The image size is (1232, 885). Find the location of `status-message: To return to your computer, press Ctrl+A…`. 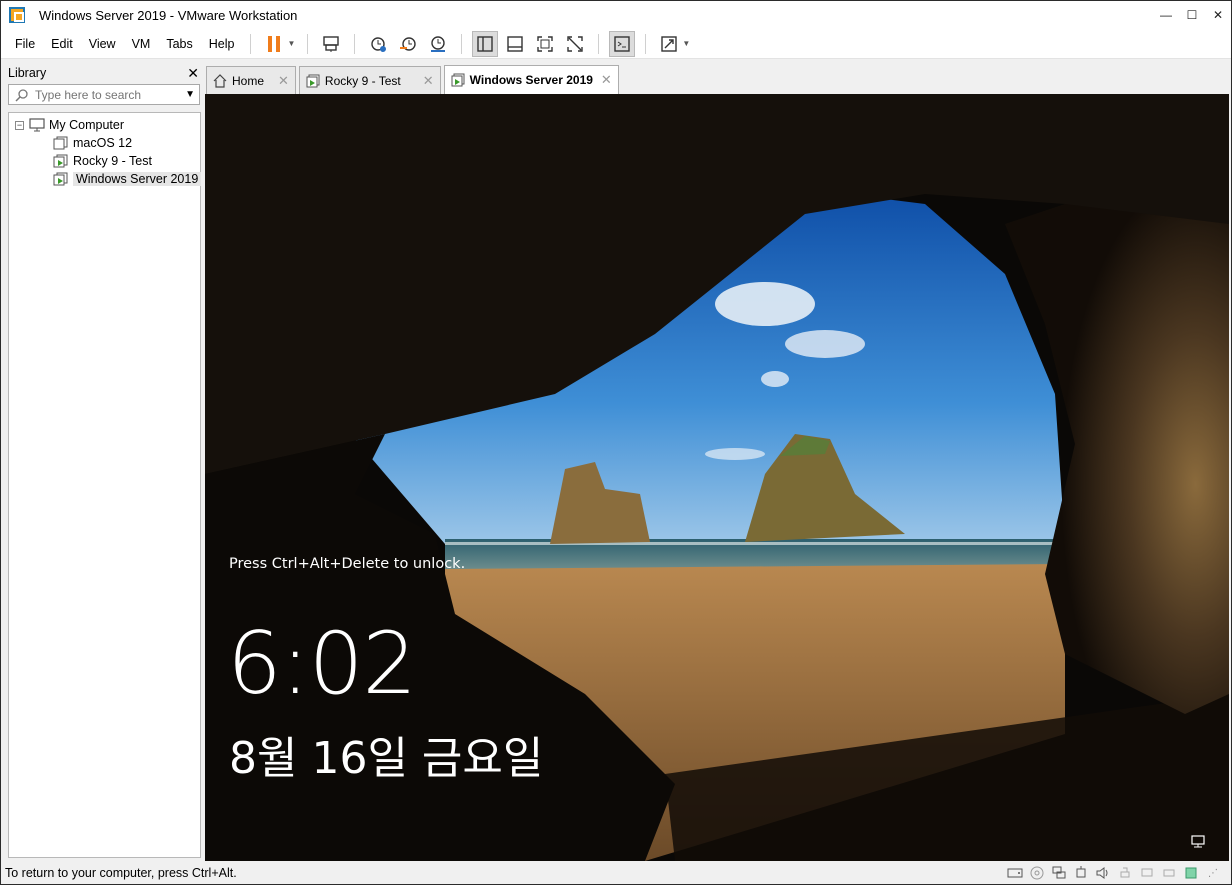

status-message: To return to your computer, press Ctrl+A… is located at coordinates (121, 873).